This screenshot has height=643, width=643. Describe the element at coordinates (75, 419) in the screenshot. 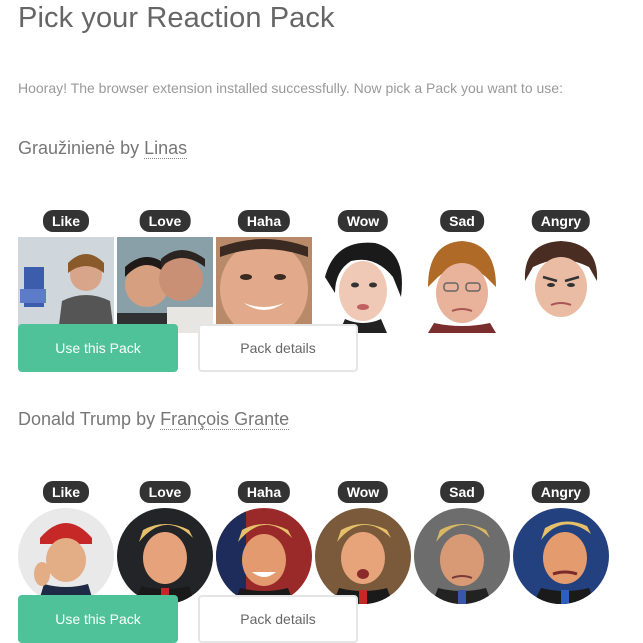

I see `pack-name: Donald Trump` at that location.